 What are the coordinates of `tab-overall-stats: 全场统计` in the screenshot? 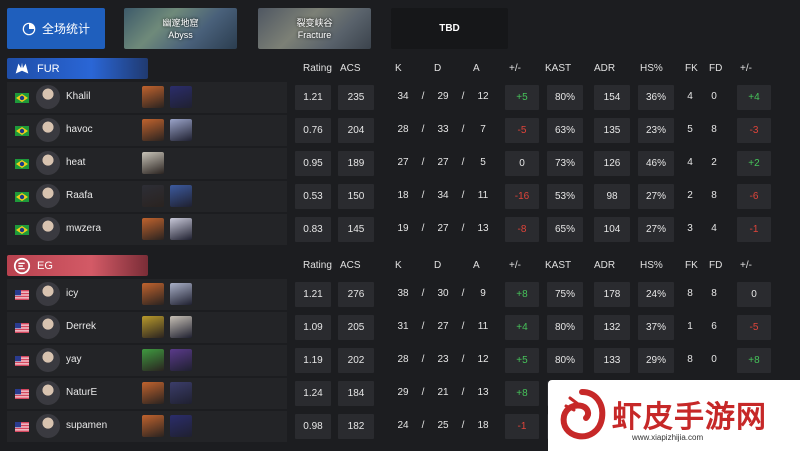 It's located at (56, 28).